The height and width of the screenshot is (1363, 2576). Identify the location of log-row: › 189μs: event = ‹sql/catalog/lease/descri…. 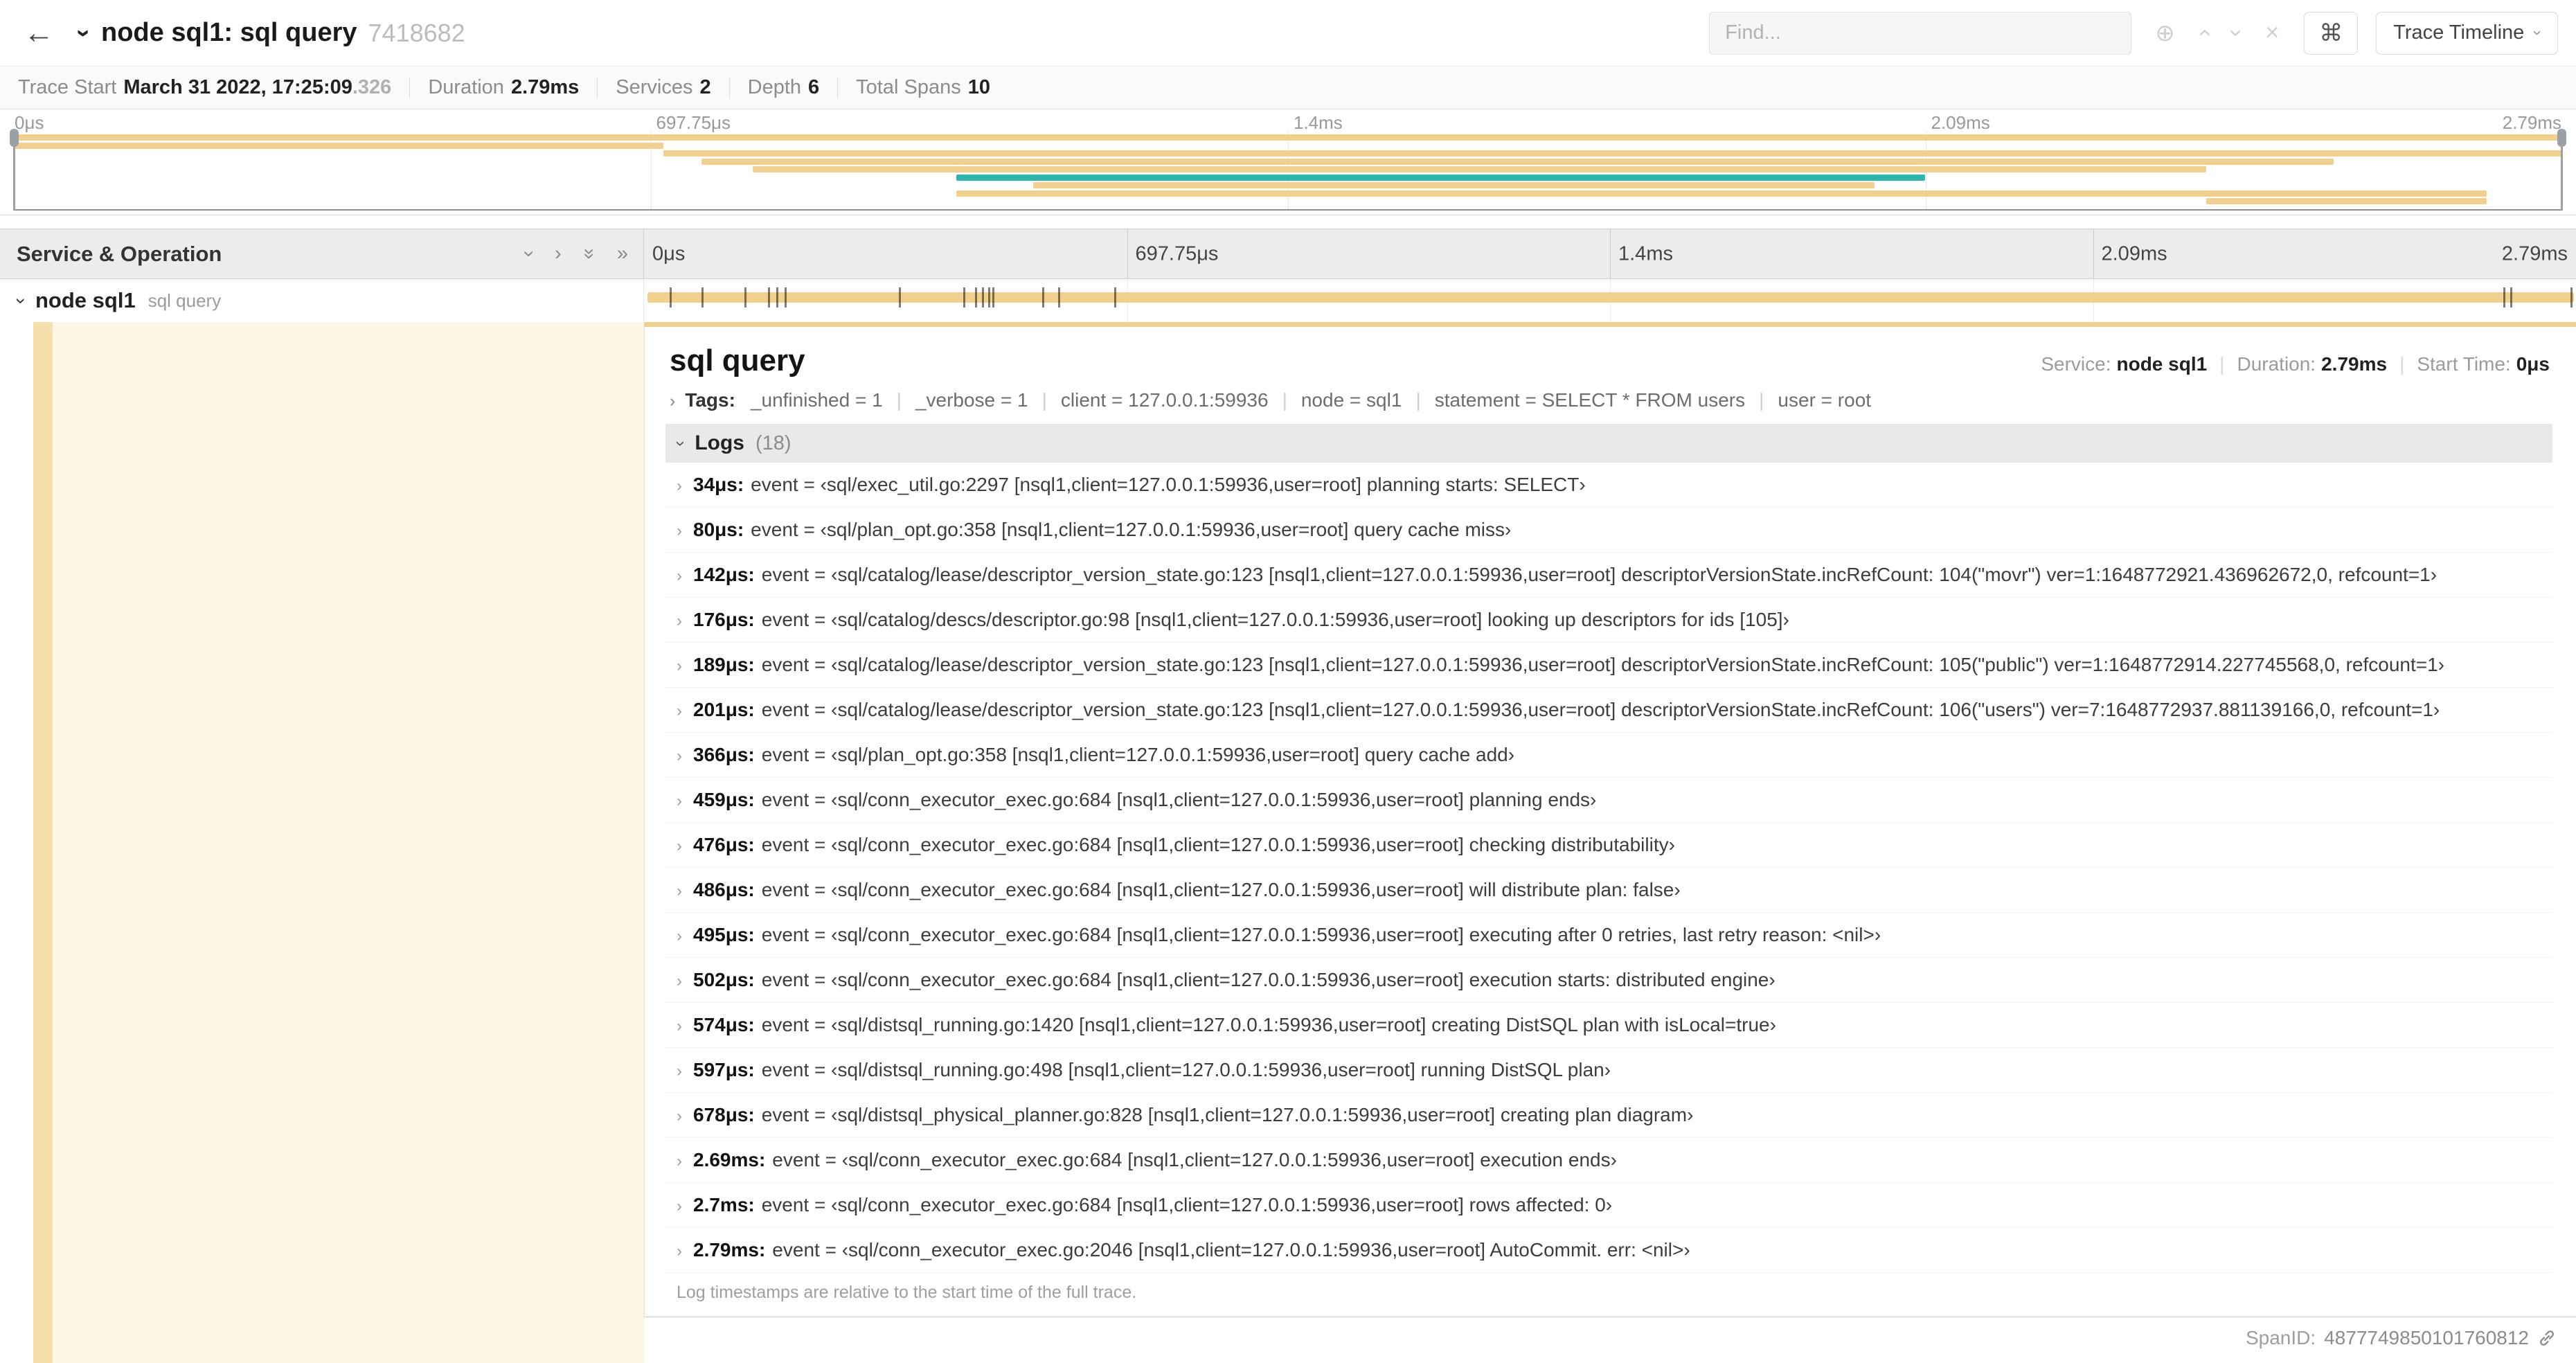
(1608, 666).